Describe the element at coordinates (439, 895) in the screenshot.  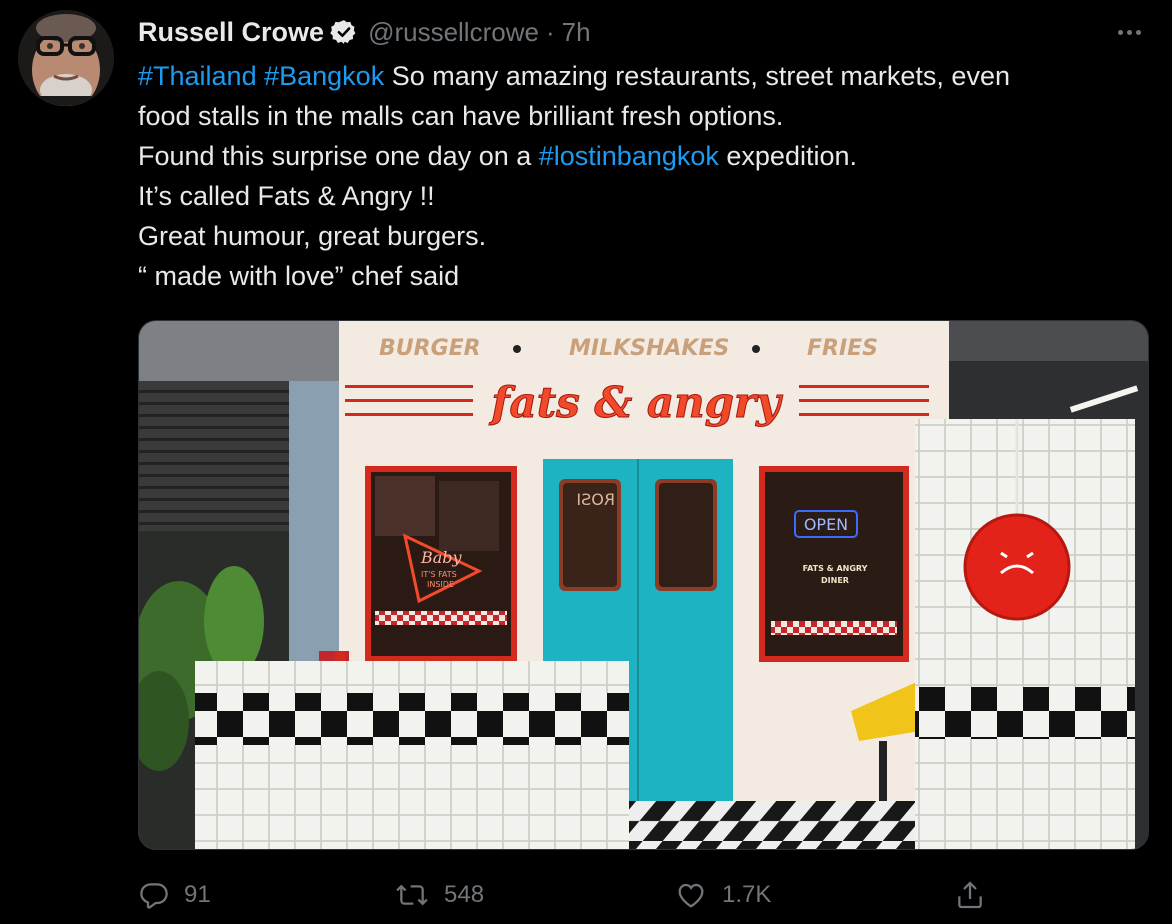
I see `retweet-button: 548` at that location.